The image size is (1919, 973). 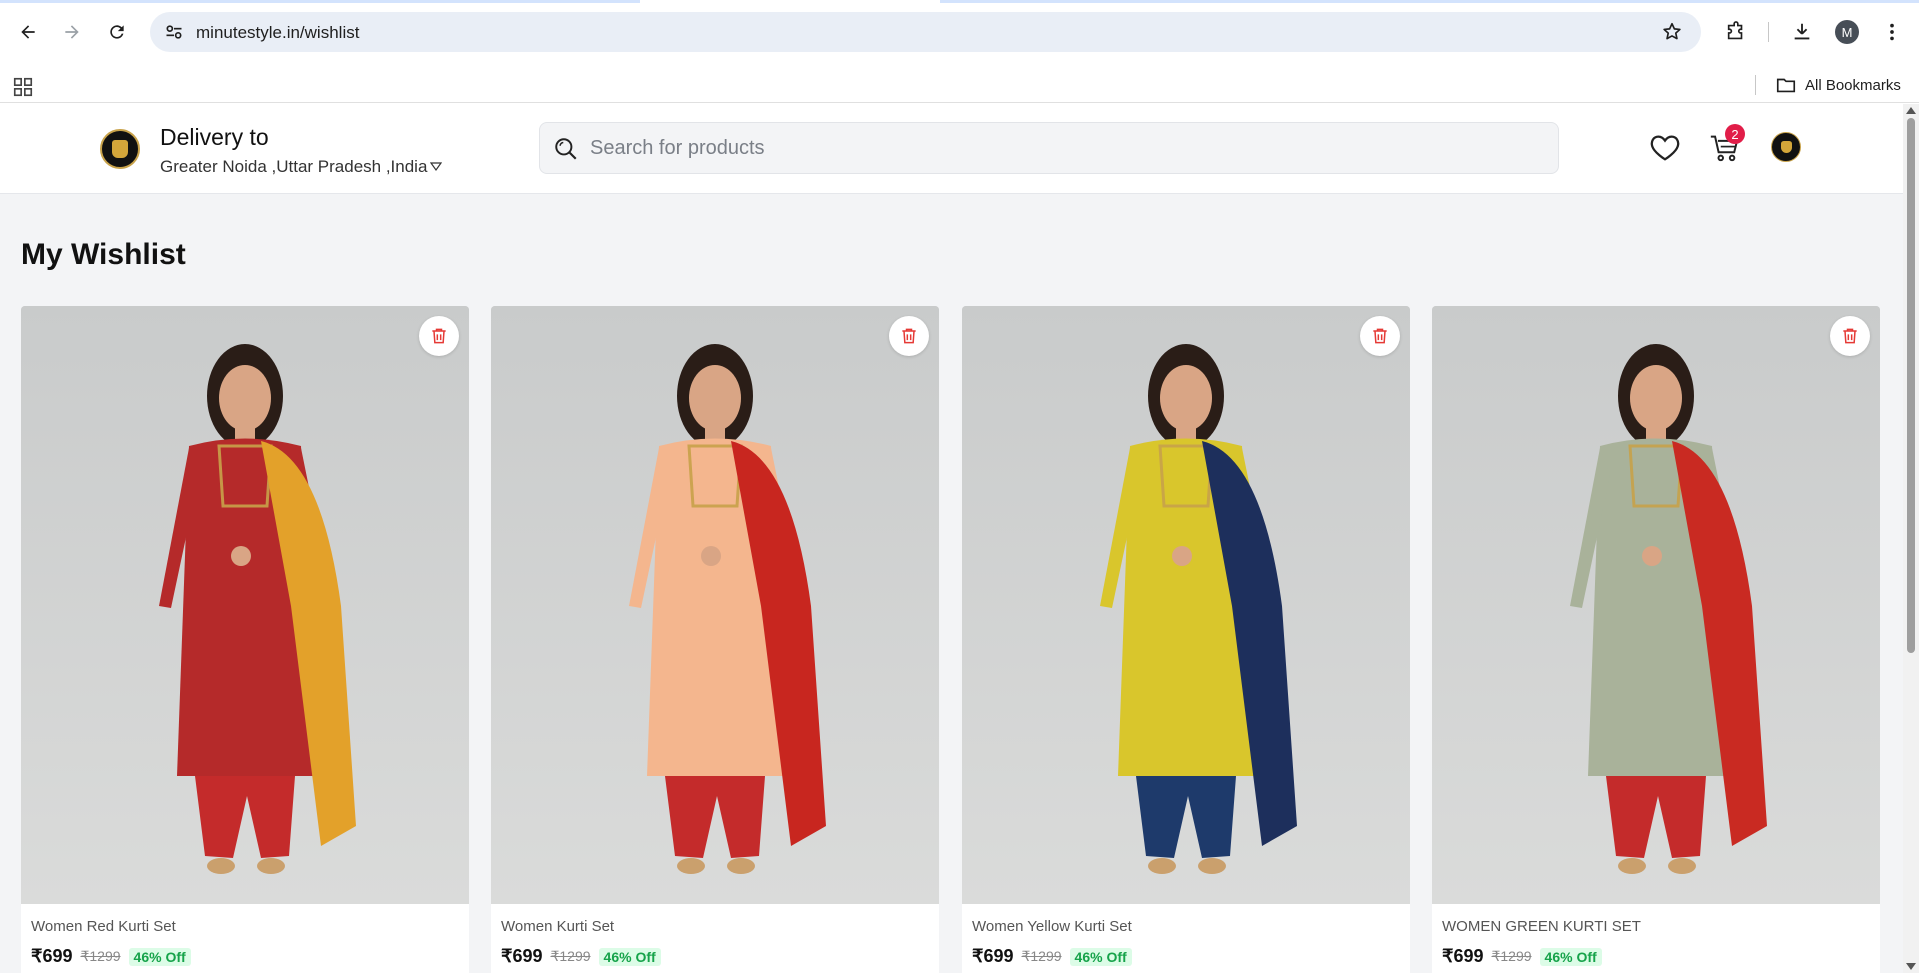 I want to click on search-icon, so click(x=566, y=149).